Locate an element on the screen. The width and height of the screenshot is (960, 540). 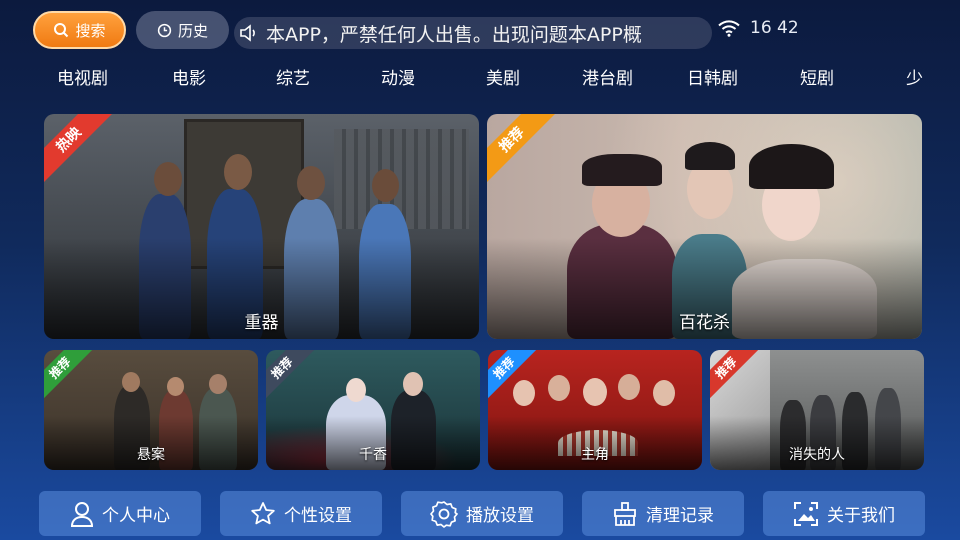
menu-label: 个性设置 is located at coordinates (318, 516).